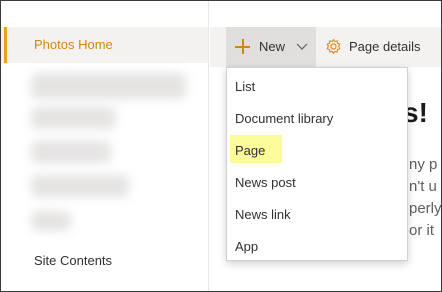 This screenshot has width=442, height=292. What do you see at coordinates (242, 46) in the screenshot?
I see `plus-icon` at bounding box center [242, 46].